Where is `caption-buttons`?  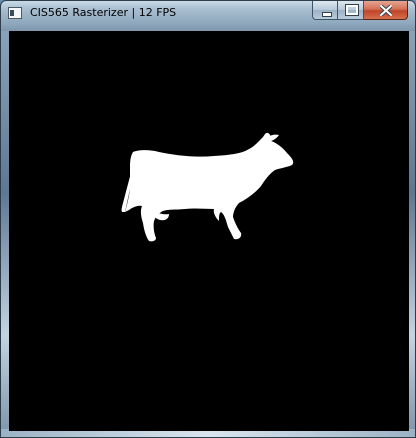
caption-buttons is located at coordinates (360, 10).